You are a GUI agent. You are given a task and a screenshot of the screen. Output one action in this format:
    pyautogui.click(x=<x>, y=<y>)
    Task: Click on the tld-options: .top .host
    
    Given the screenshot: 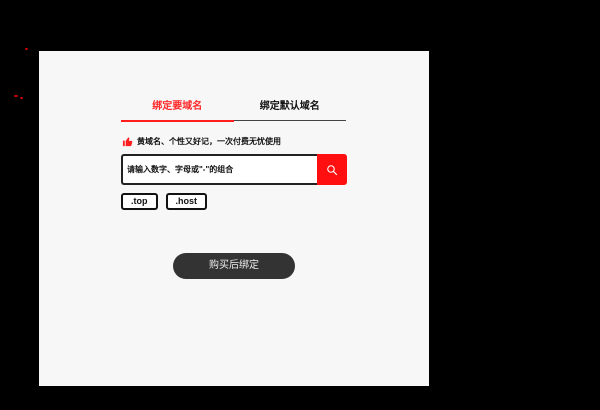 What is the action you would take?
    pyautogui.click(x=168, y=201)
    